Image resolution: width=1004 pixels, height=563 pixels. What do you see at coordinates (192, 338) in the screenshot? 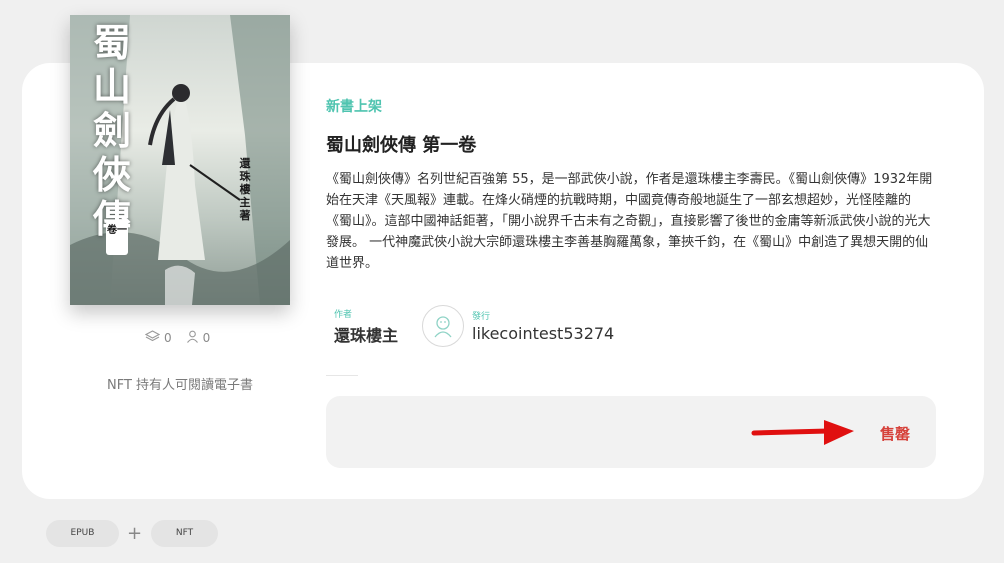
I see `user-icon` at bounding box center [192, 338].